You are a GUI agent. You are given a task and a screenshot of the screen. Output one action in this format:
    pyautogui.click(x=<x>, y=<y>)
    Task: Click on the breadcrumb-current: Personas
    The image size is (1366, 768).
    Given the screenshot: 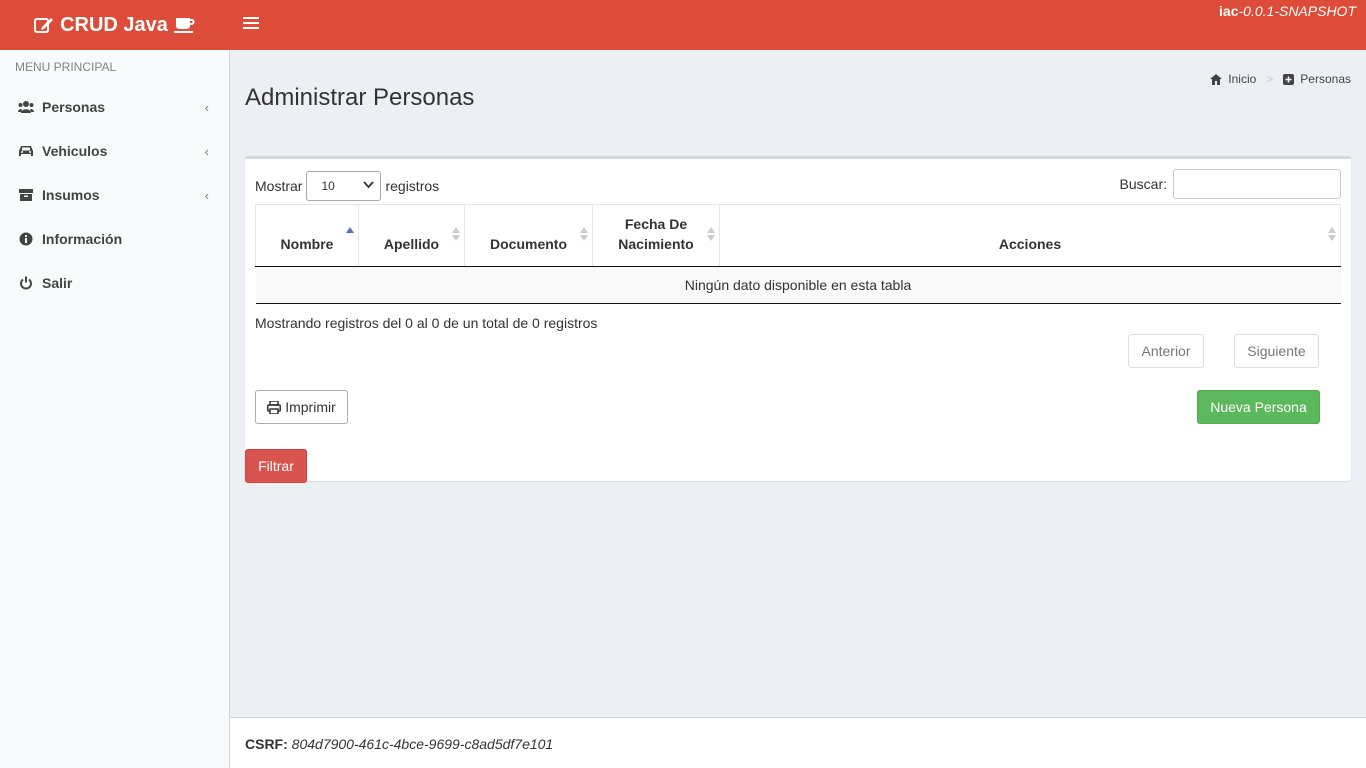 What is the action you would take?
    pyautogui.click(x=1325, y=79)
    